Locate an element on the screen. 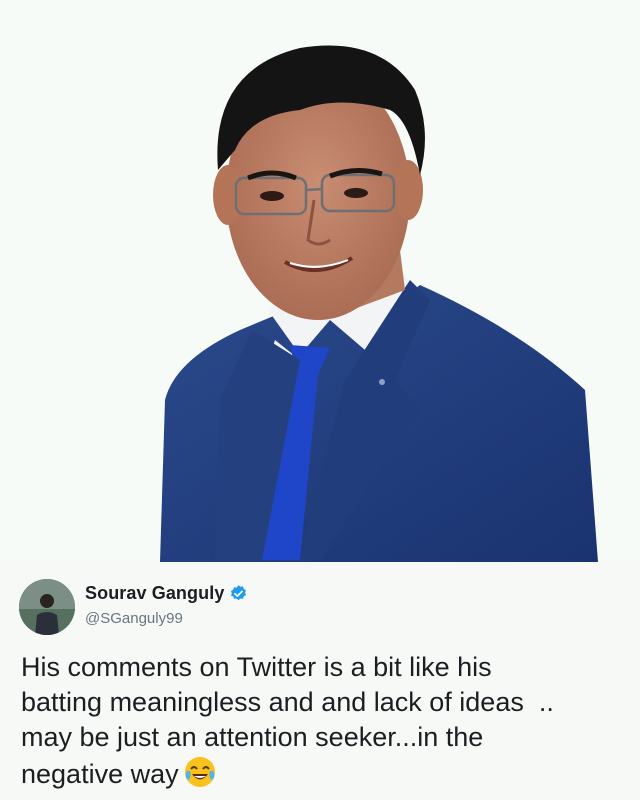  face-with-tears-of-joy-icon is located at coordinates (200, 772).